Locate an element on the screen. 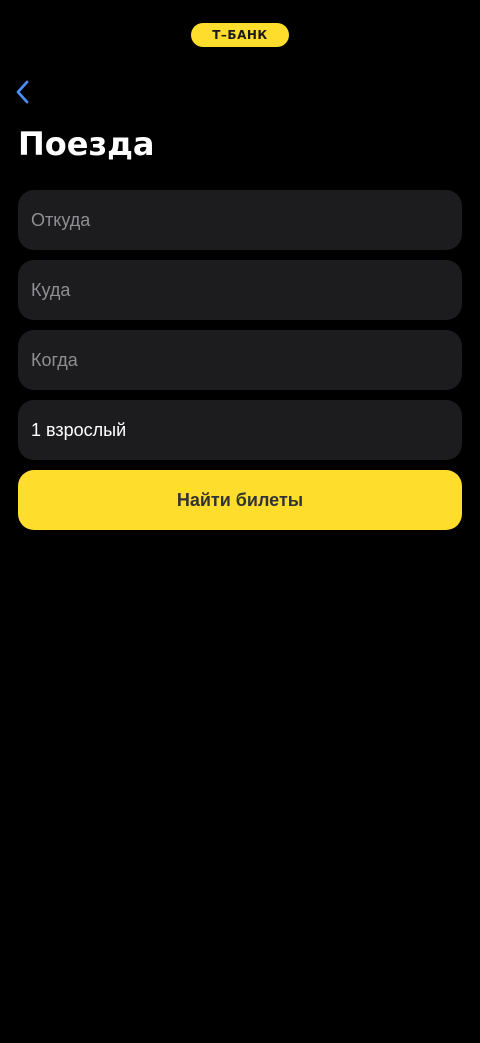 This screenshot has width=480, height=1043. bank-logo-badge: Т–БАНК is located at coordinates (240, 35).